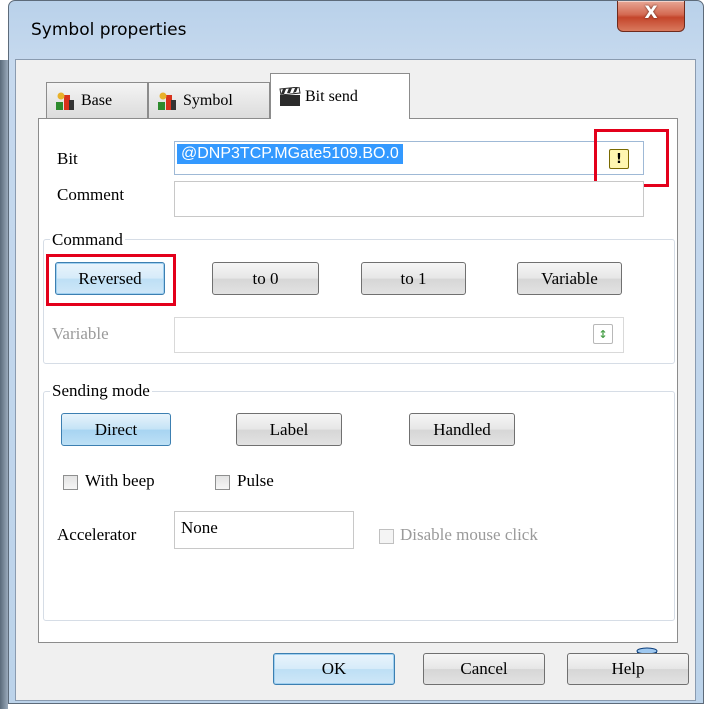  I want to click on pulse-label: Pulse, so click(255, 480).